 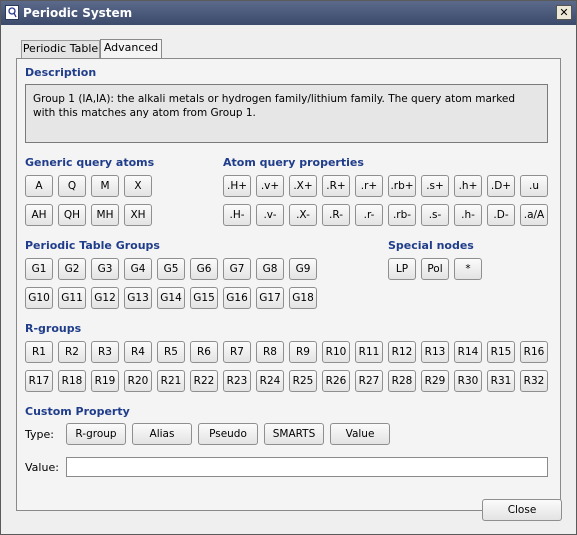 I want to click on app-icon, so click(x=12, y=12).